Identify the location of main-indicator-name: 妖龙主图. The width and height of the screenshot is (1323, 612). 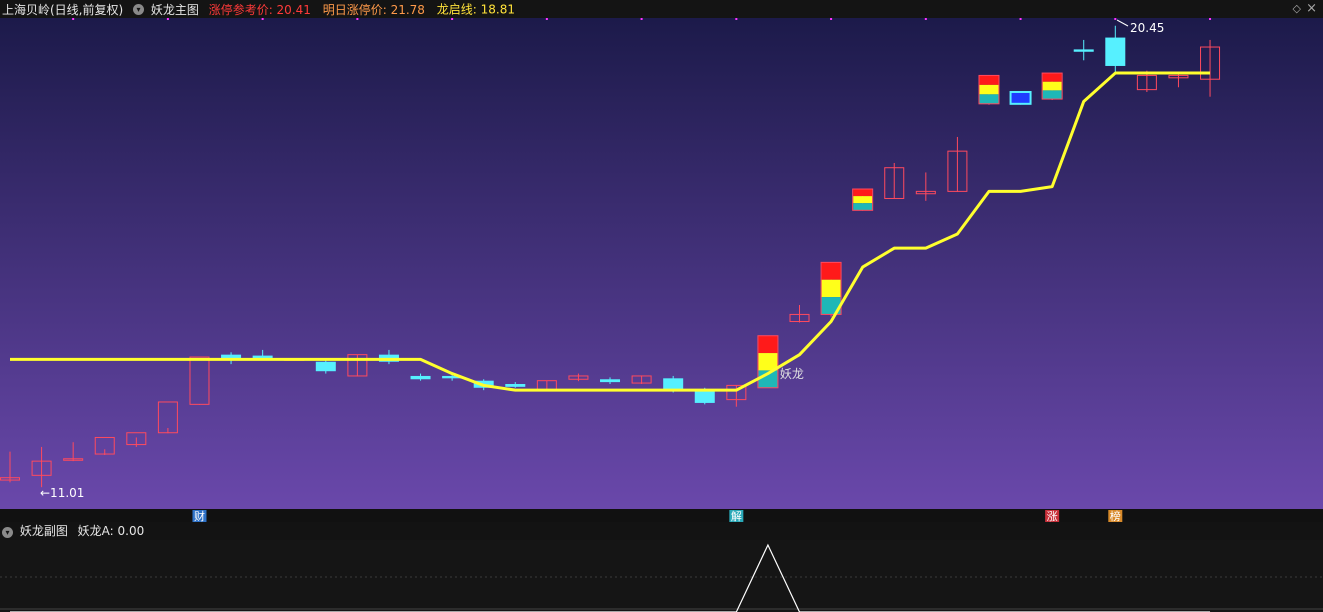
(175, 10).